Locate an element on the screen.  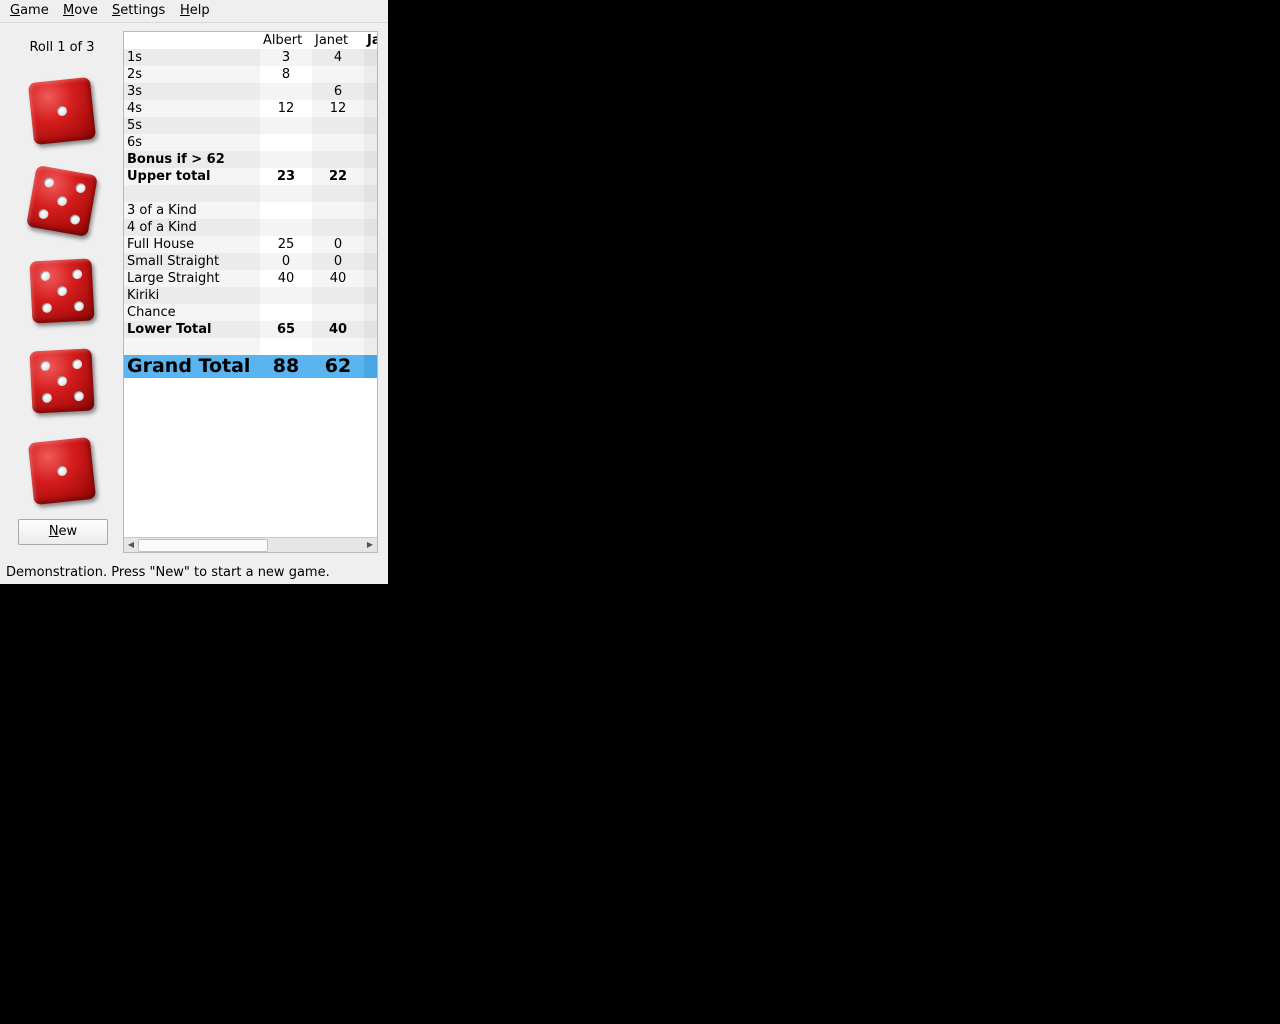
score-row: Upper total 23 22 is located at coordinates (250, 176).